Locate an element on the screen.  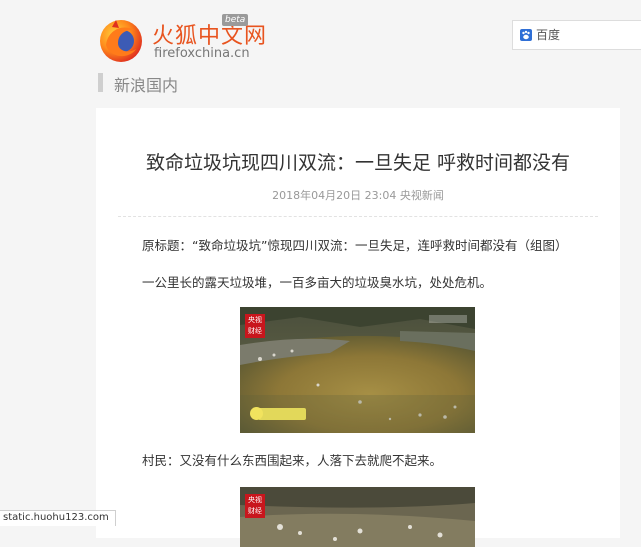
divider is located at coordinates (358, 216).